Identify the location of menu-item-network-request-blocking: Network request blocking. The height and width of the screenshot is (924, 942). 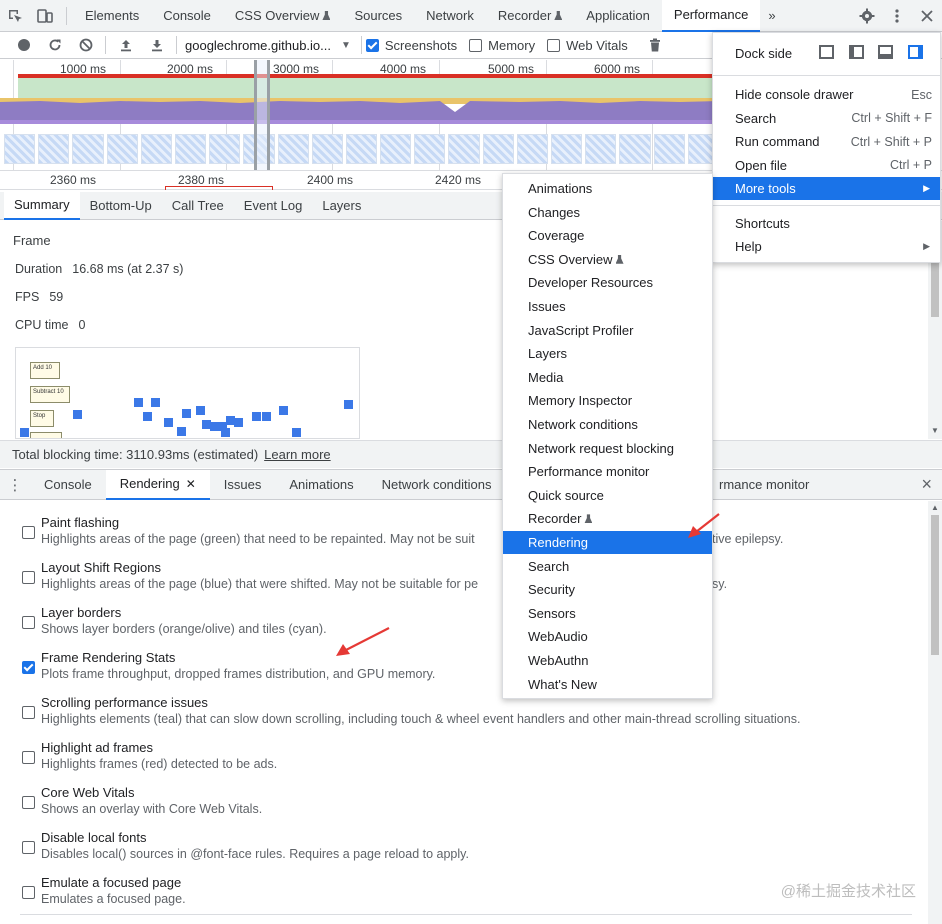
(607, 448).